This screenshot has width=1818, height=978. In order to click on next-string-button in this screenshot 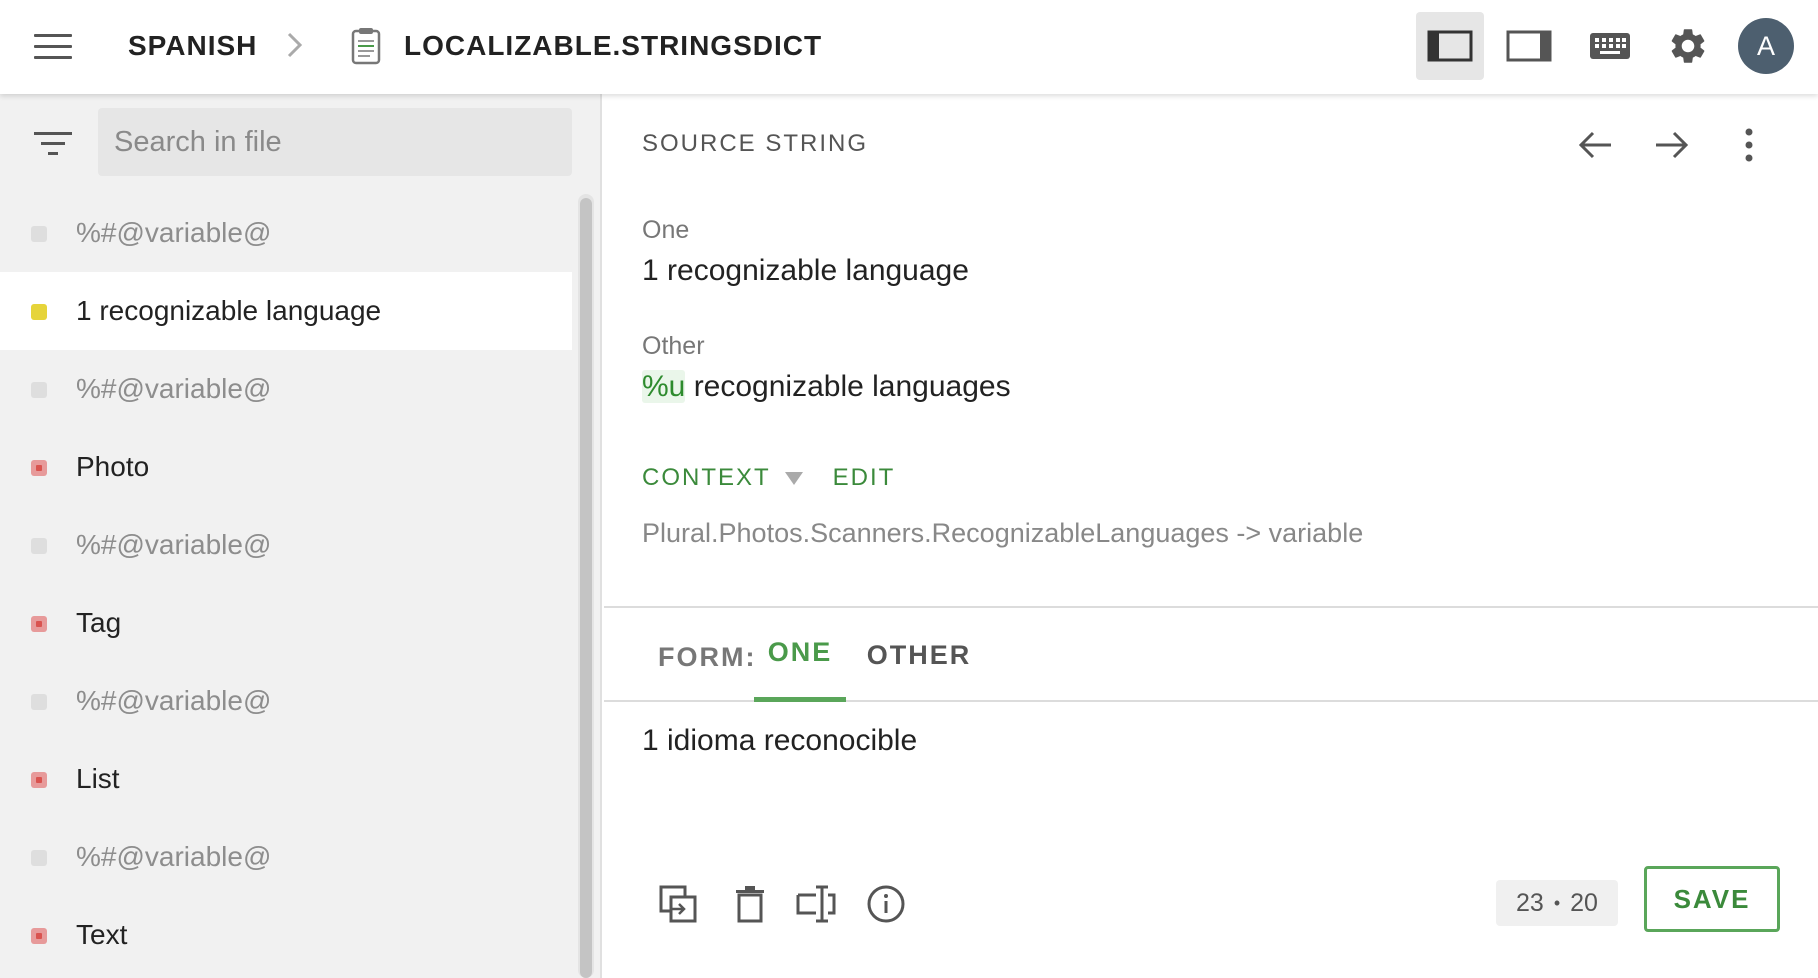, I will do `click(1672, 145)`.